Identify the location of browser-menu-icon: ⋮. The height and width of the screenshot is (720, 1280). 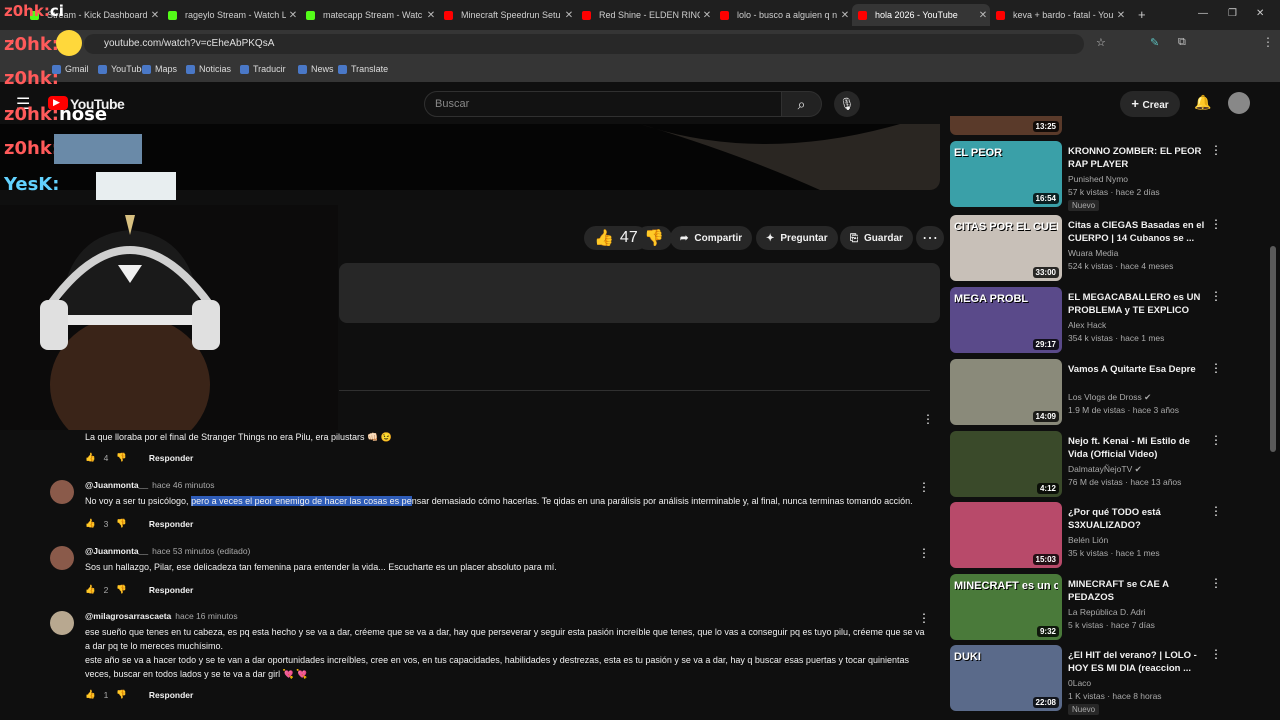
(1268, 42).